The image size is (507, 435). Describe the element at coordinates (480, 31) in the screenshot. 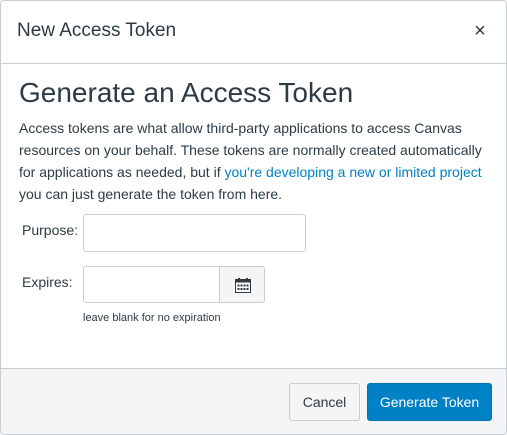

I see `close-icon: ×` at that location.